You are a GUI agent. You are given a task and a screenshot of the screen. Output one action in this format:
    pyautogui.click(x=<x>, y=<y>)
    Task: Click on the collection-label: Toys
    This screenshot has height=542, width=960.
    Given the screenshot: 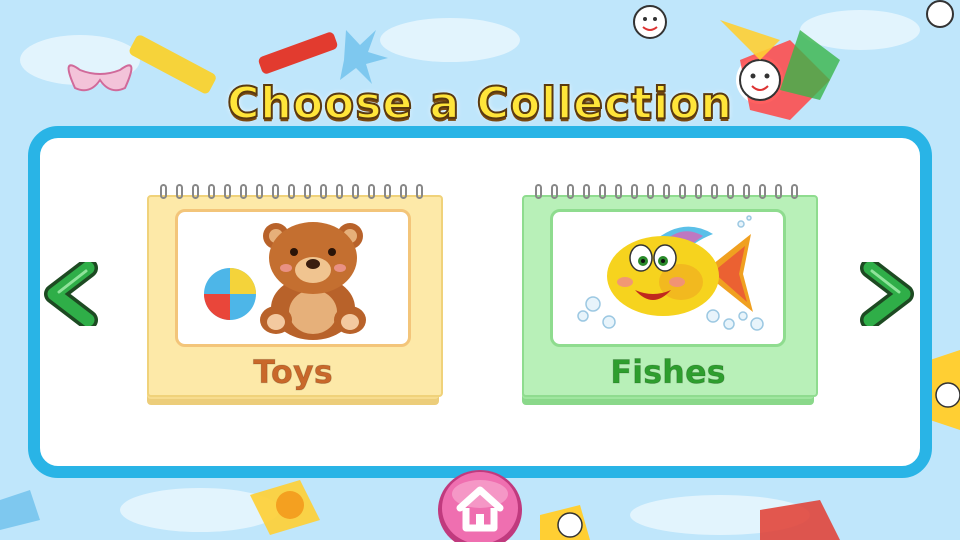 What is the action you would take?
    pyautogui.click(x=293, y=372)
    